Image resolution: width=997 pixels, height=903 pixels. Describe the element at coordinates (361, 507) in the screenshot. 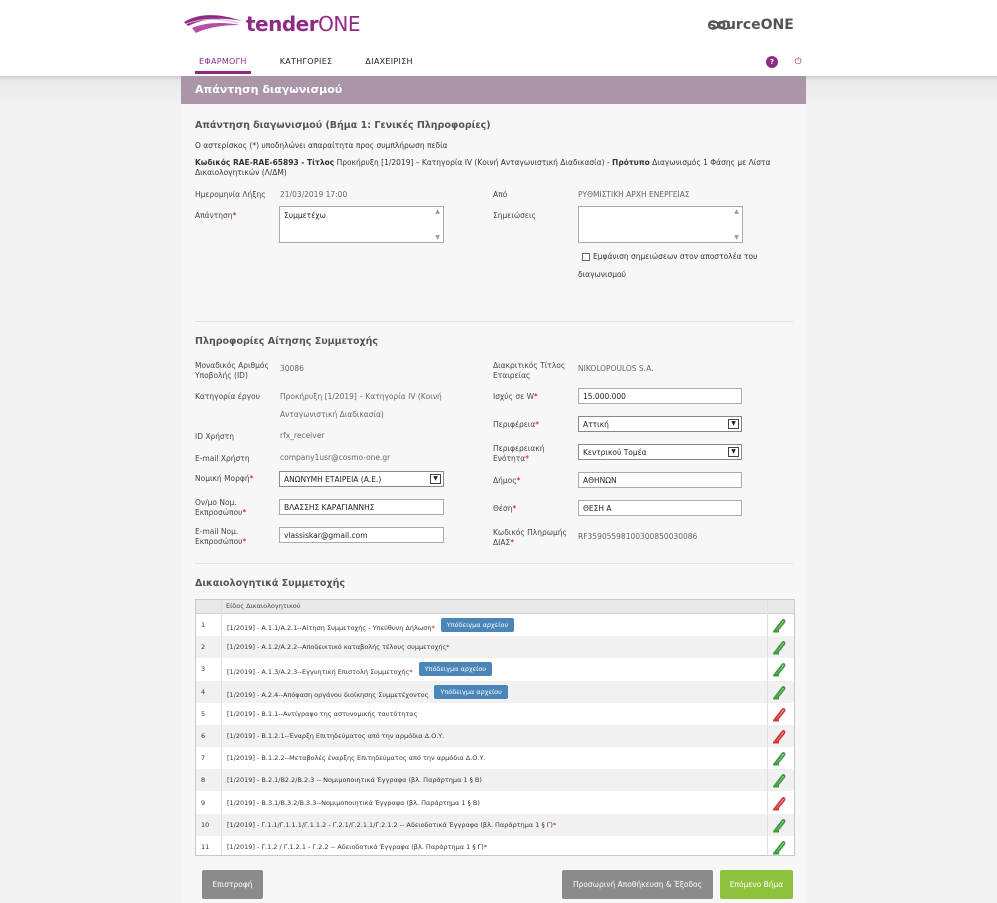

I see `rep-name-input: ΒΛΑΣΣΗΣ ΚΑΡΑΓΙΑΝΝΗΣ` at that location.